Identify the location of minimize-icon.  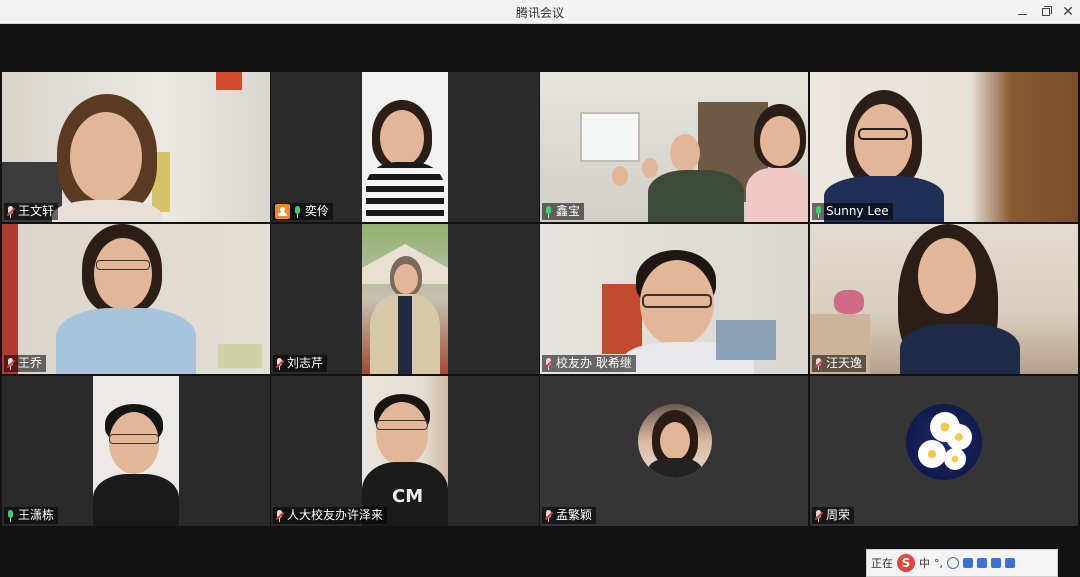
(1022, 14).